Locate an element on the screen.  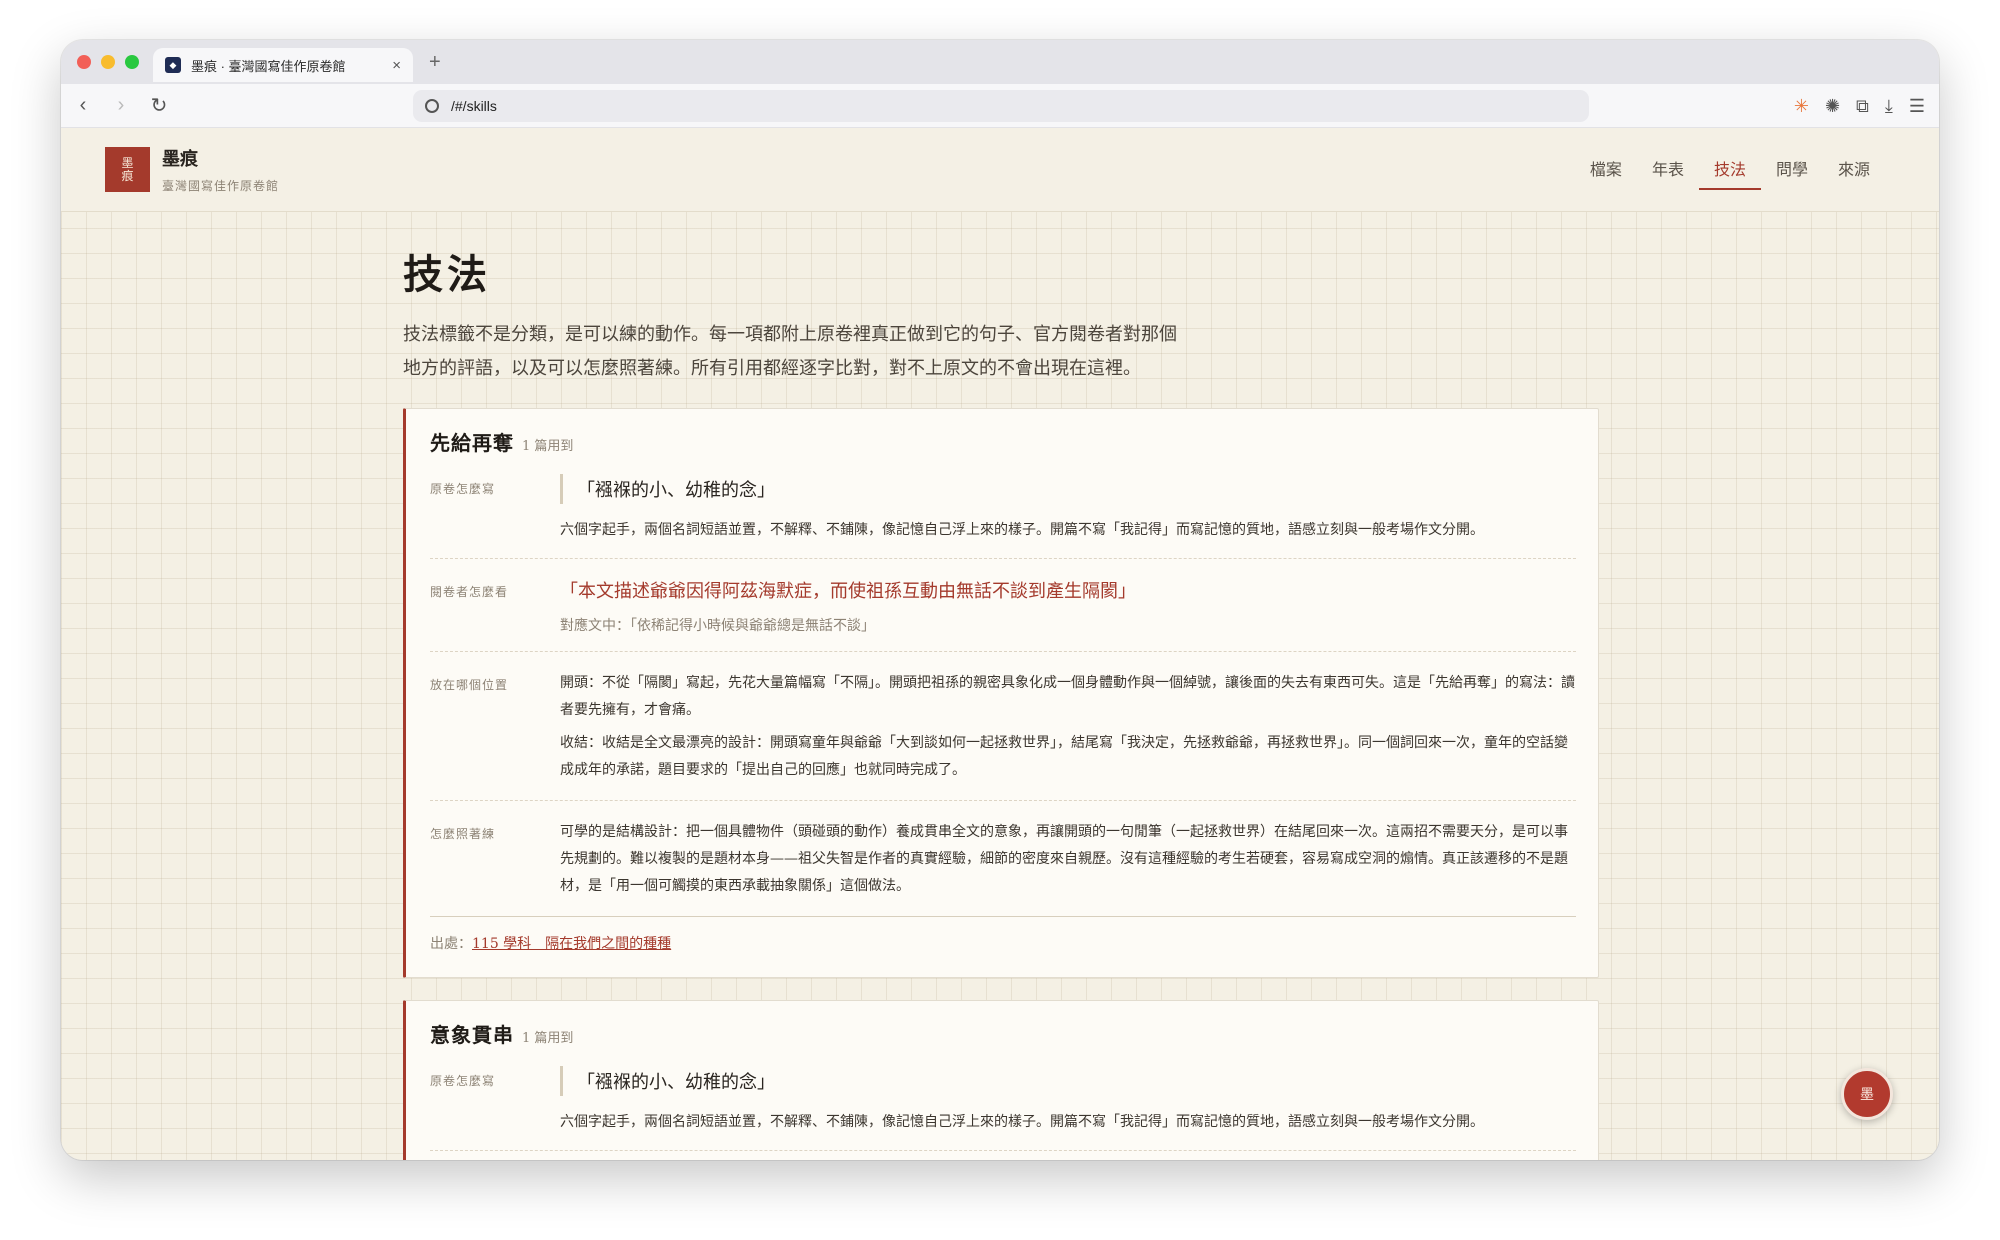
source-prefix: 出處： is located at coordinates (451, 944).